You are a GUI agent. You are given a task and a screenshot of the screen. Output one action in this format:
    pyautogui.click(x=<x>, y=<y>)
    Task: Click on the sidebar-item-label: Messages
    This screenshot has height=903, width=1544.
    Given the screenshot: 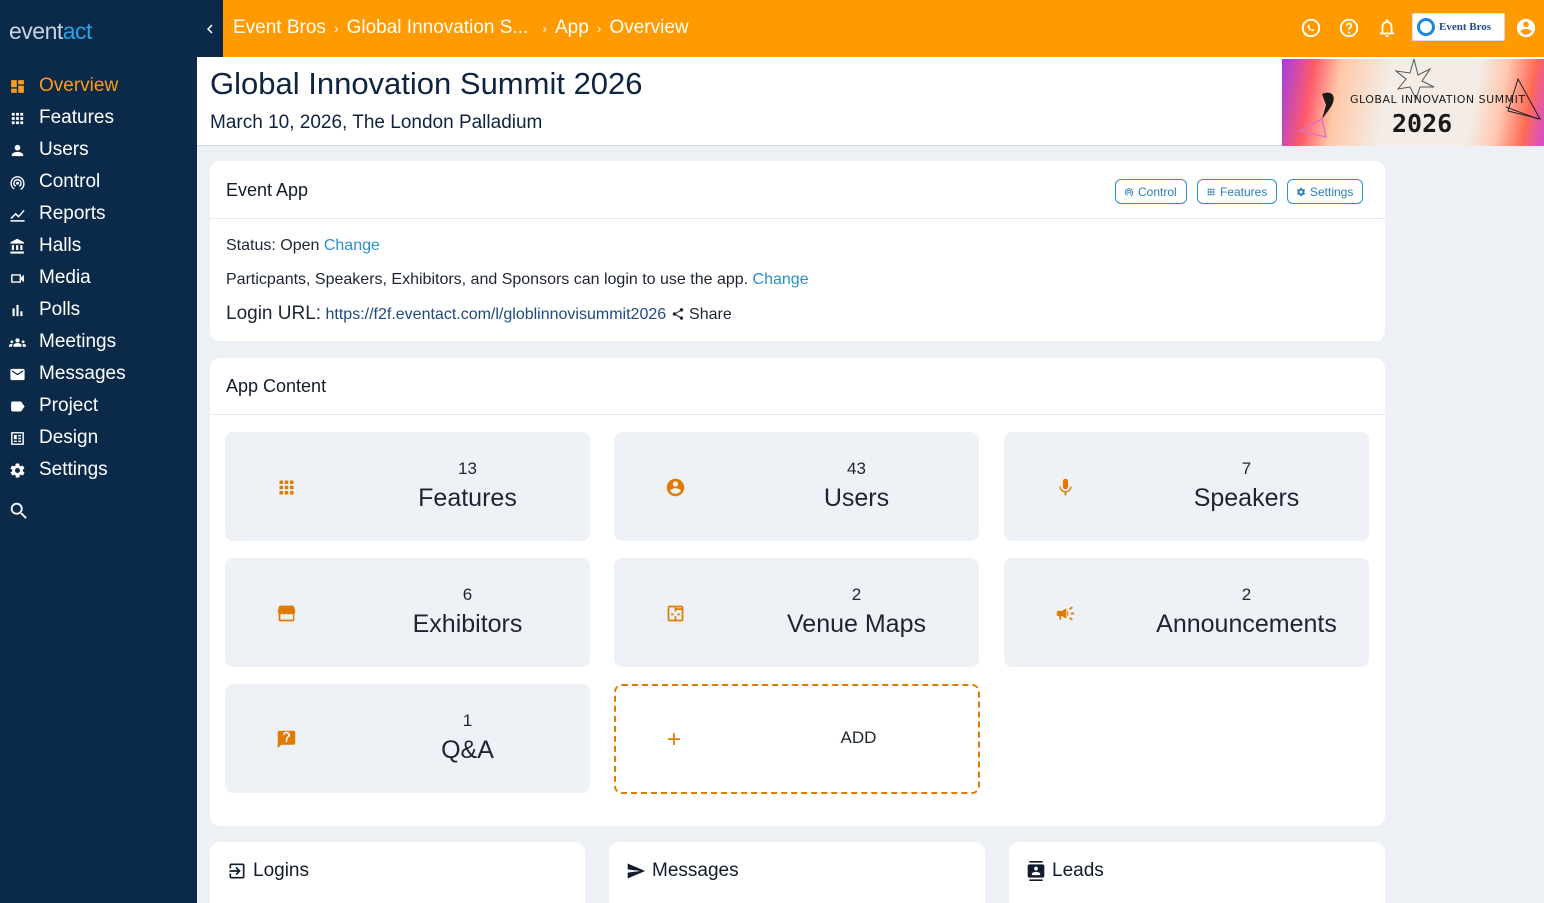 What is the action you would take?
    pyautogui.click(x=82, y=373)
    